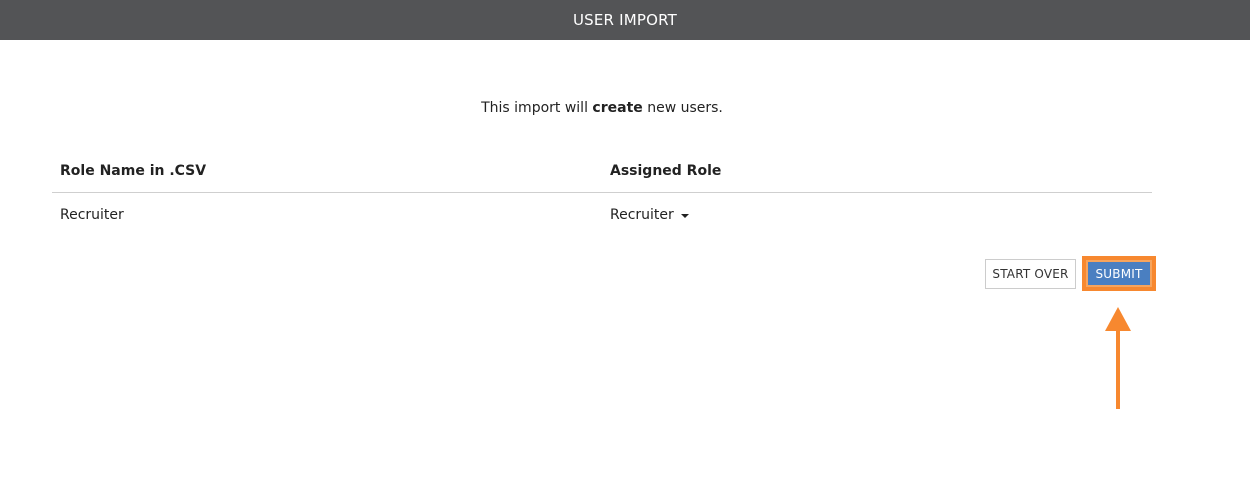 Image resolution: width=1250 pixels, height=495 pixels. I want to click on csv-role-name: Recruiter, so click(92, 215).